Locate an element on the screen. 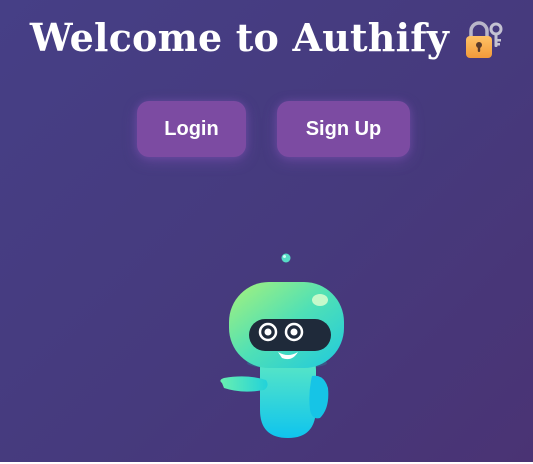 The width and height of the screenshot is (533, 464). page-title: Welcome to Authify is located at coordinates (266, 38).